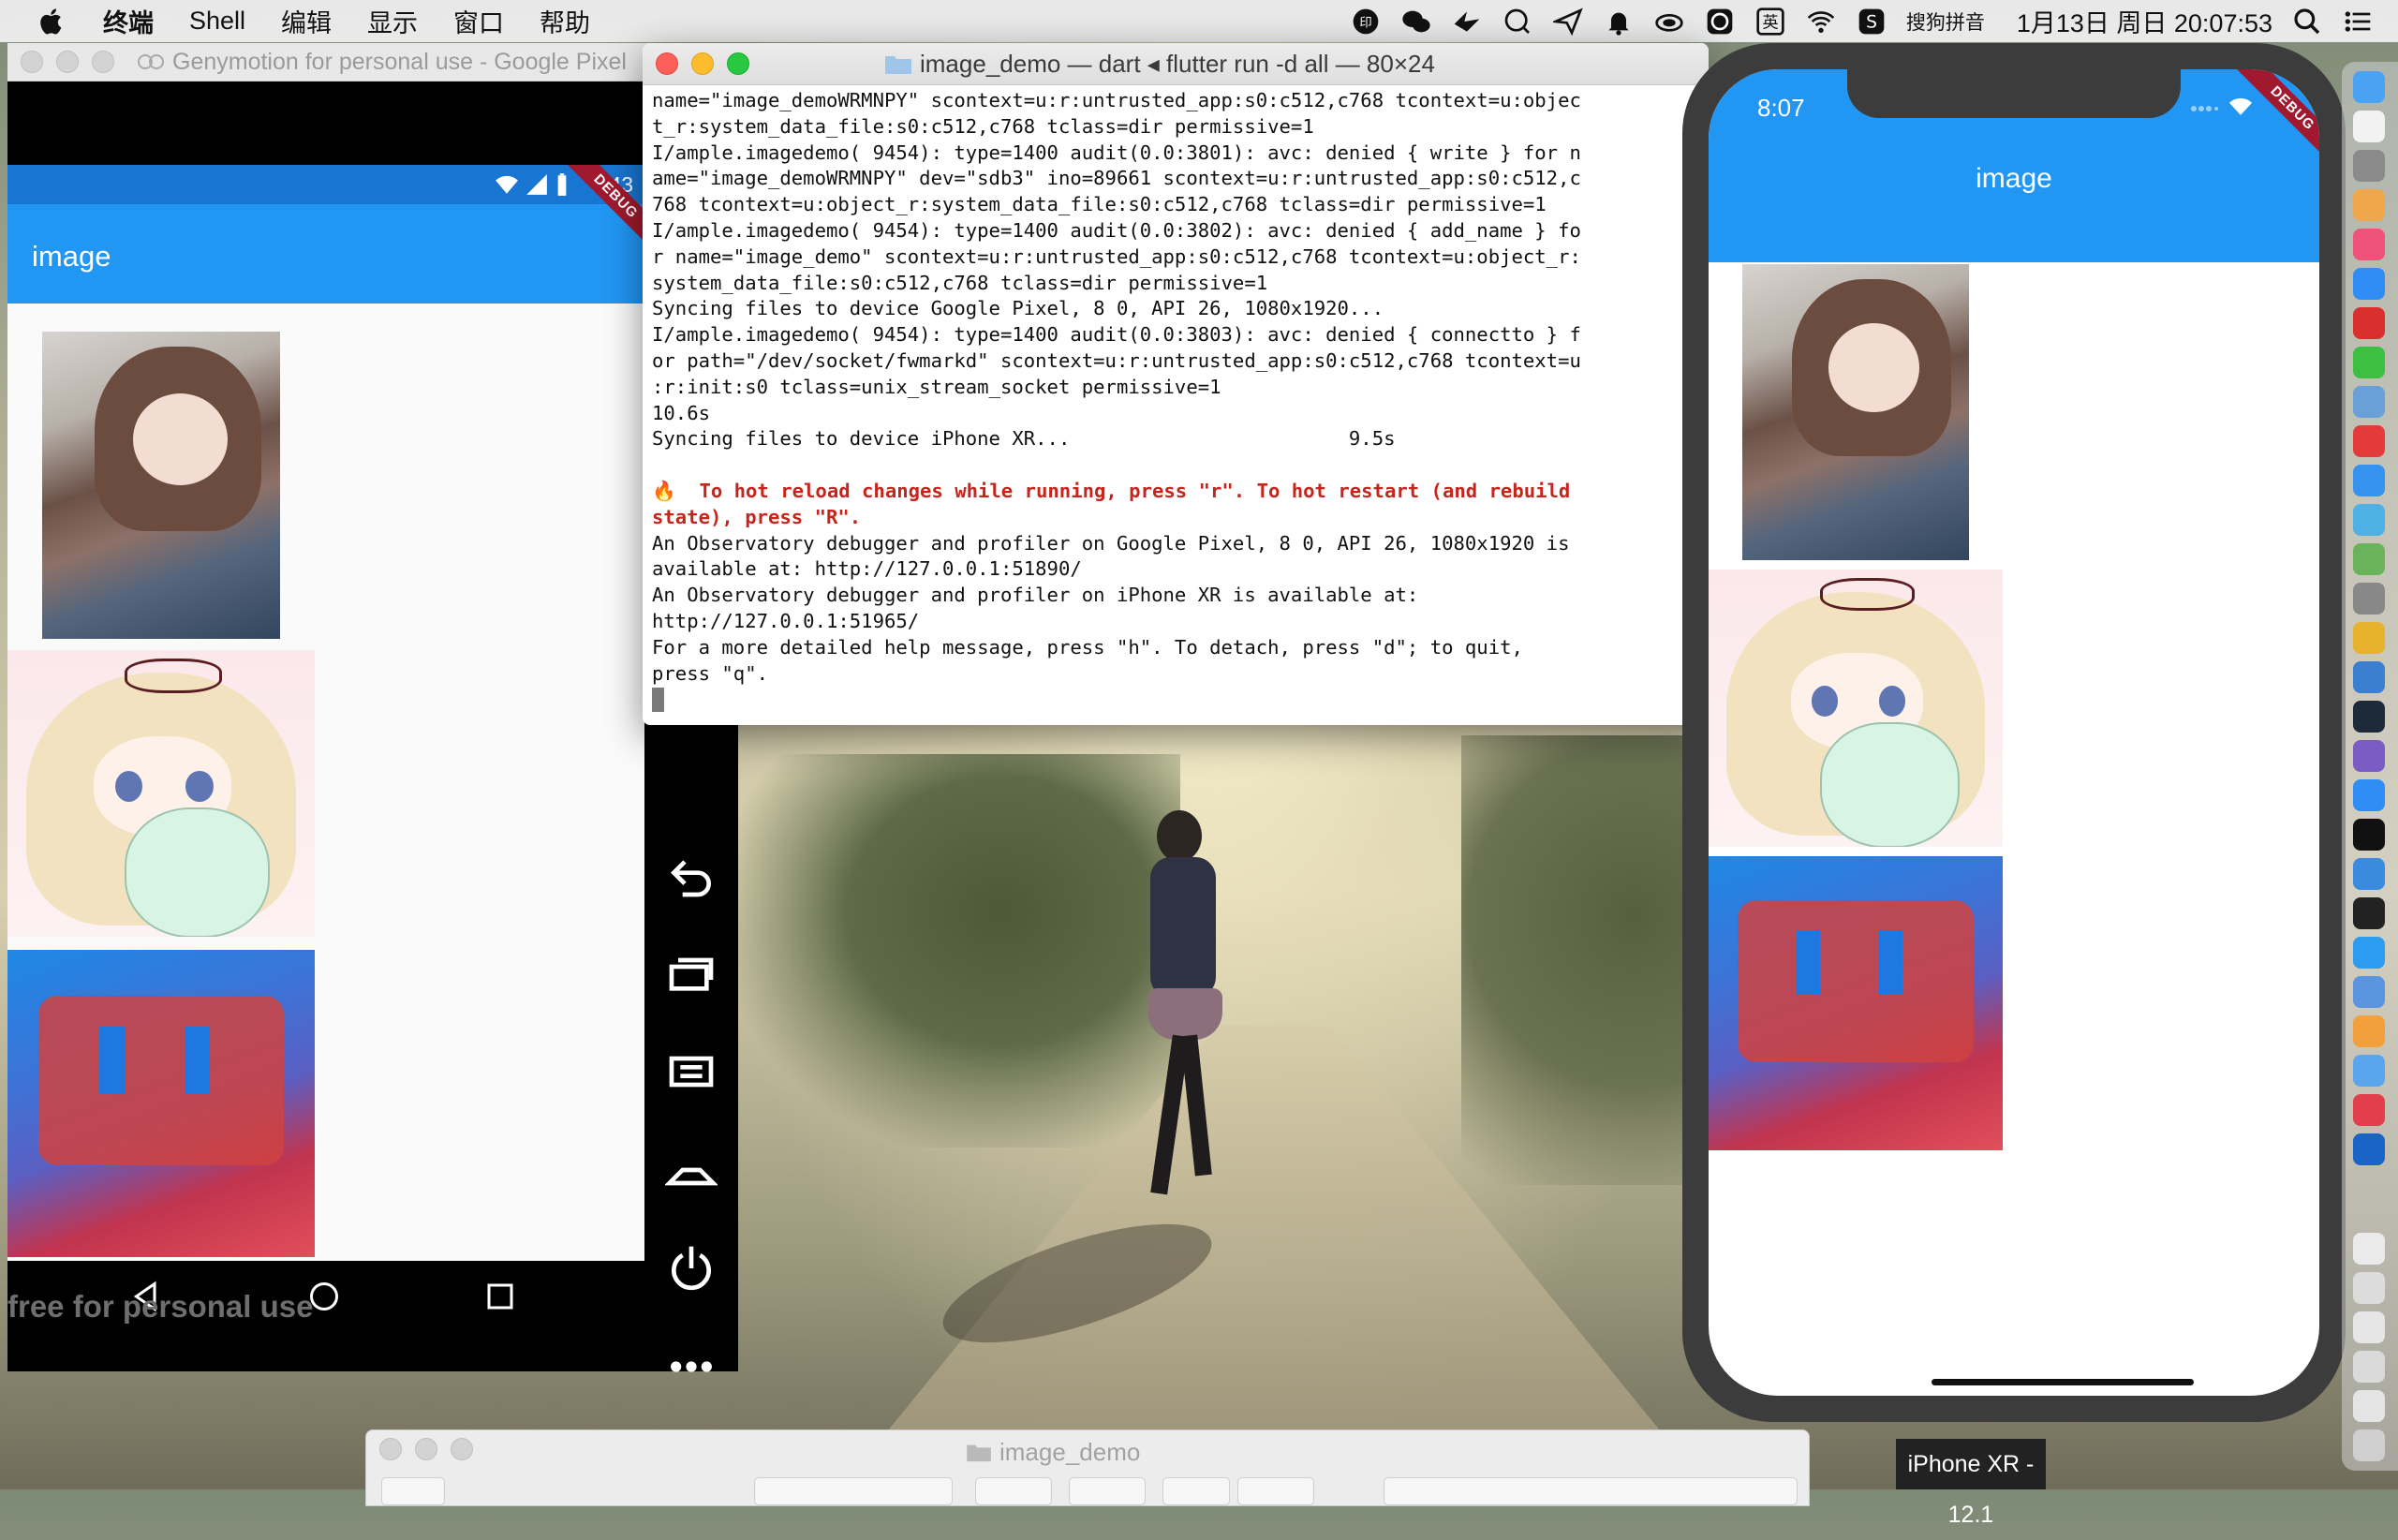 The height and width of the screenshot is (1540, 2398). I want to click on search-field, so click(1591, 1491).